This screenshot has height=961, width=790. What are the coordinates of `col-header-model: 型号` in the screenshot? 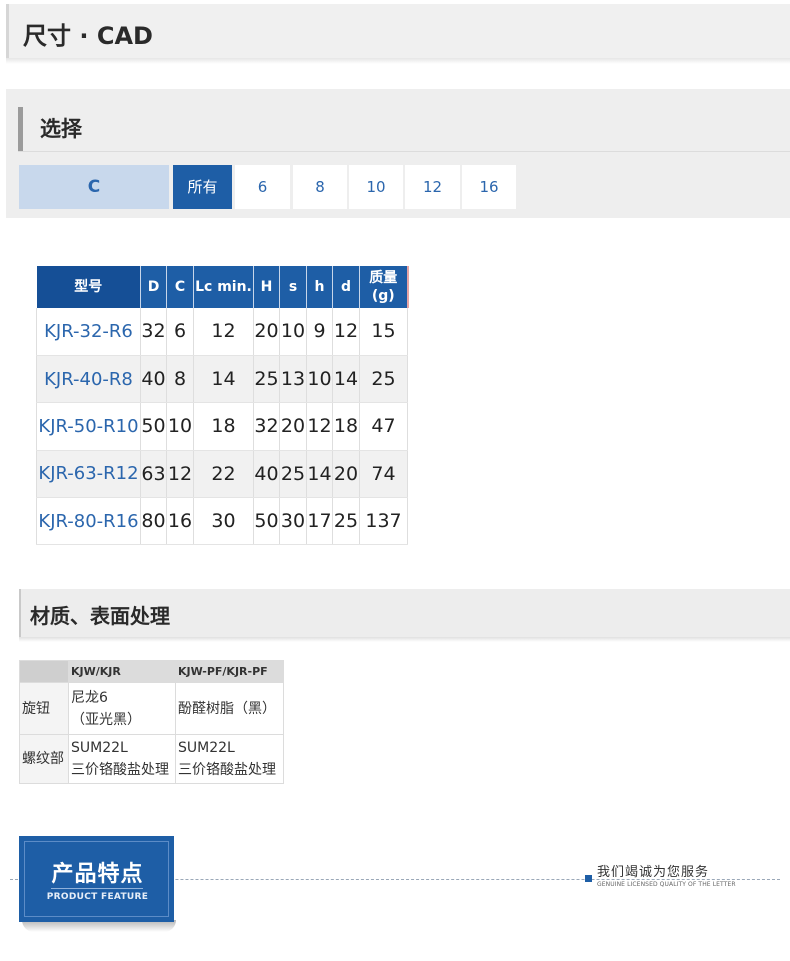 It's located at (88, 287).